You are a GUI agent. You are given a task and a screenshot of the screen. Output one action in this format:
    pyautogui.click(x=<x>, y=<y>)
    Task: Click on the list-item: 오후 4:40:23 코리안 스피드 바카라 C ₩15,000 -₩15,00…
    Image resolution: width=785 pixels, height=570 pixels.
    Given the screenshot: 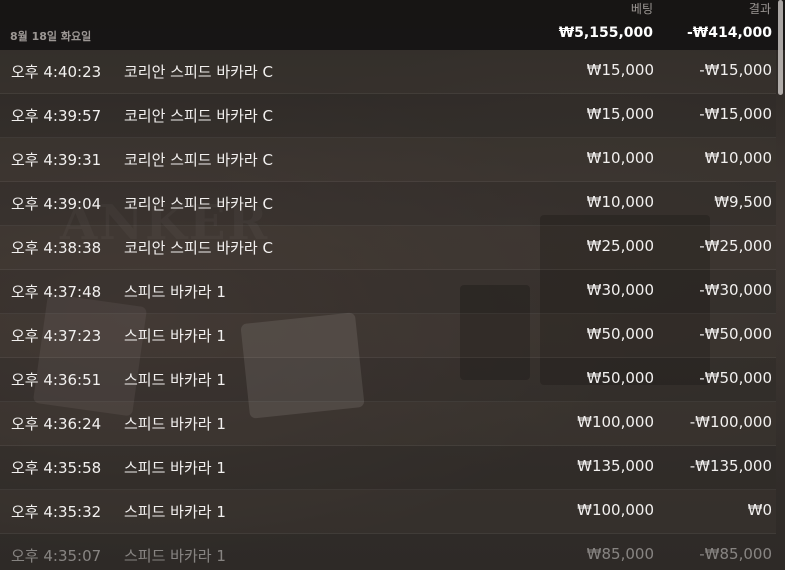 What is the action you would take?
    pyautogui.click(x=388, y=72)
    